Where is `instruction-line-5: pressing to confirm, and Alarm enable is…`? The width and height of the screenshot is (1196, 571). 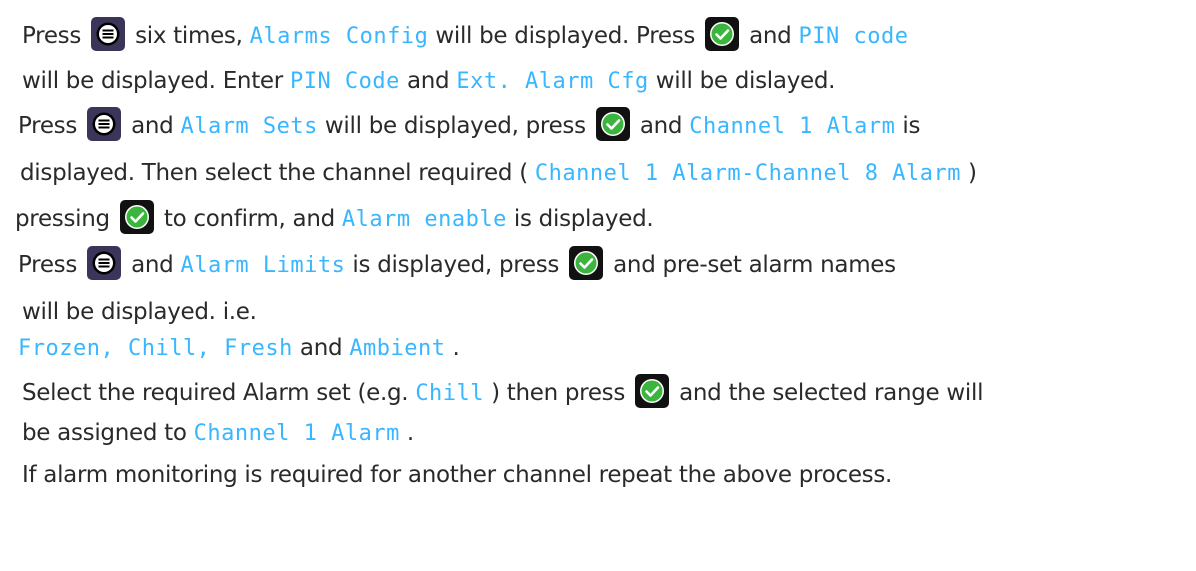 instruction-line-5: pressing to confirm, and Alarm enable is… is located at coordinates (334, 219).